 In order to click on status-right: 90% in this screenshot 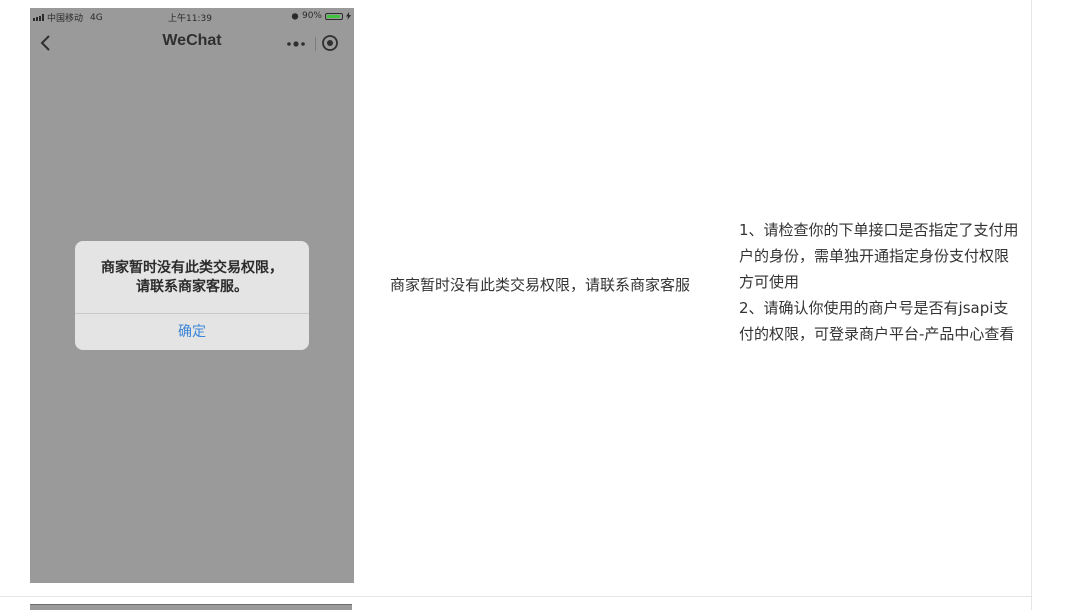, I will do `click(321, 16)`.